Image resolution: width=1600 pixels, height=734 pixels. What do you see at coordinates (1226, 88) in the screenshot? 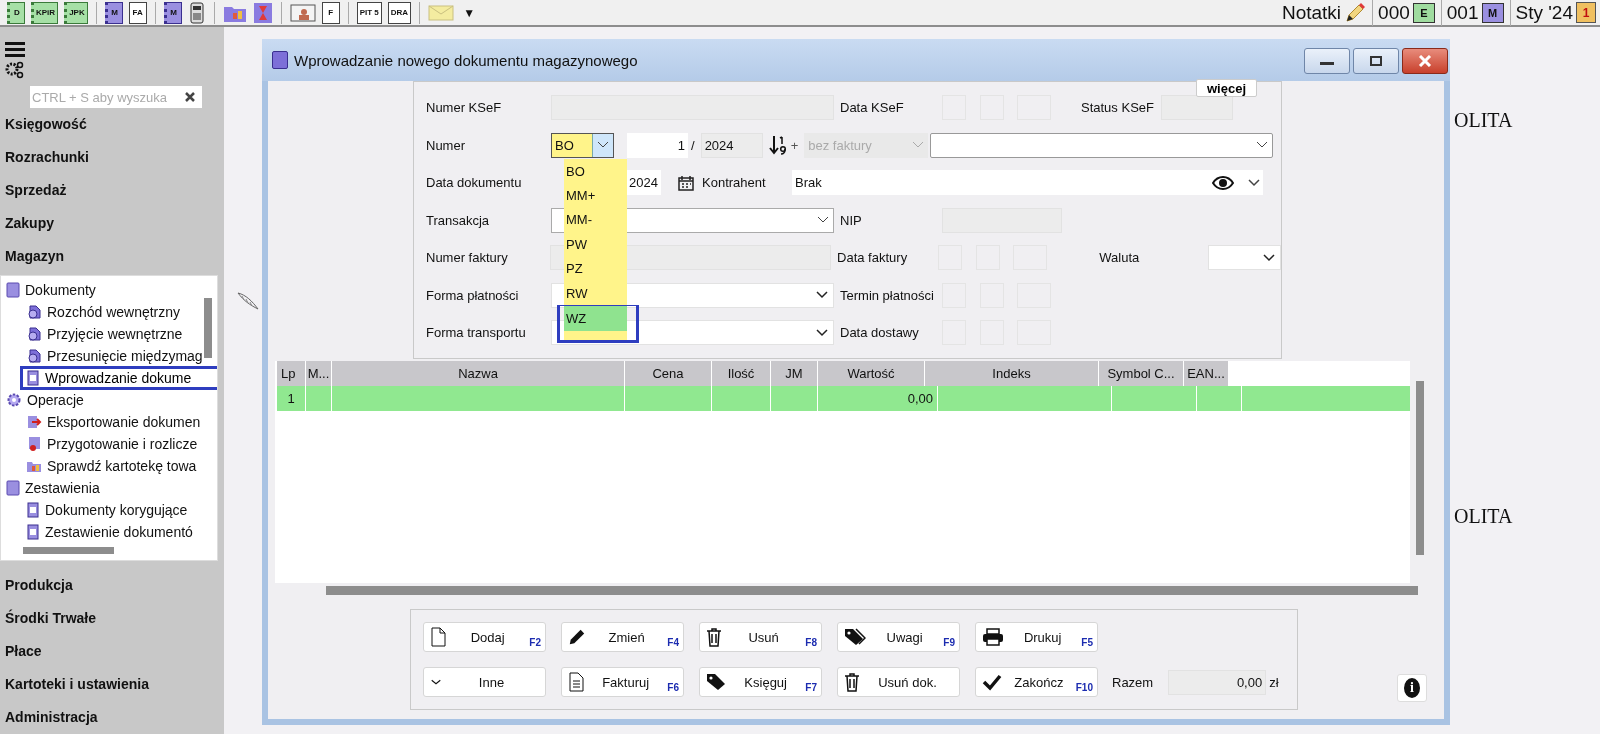
I see `more-button: więcej` at bounding box center [1226, 88].